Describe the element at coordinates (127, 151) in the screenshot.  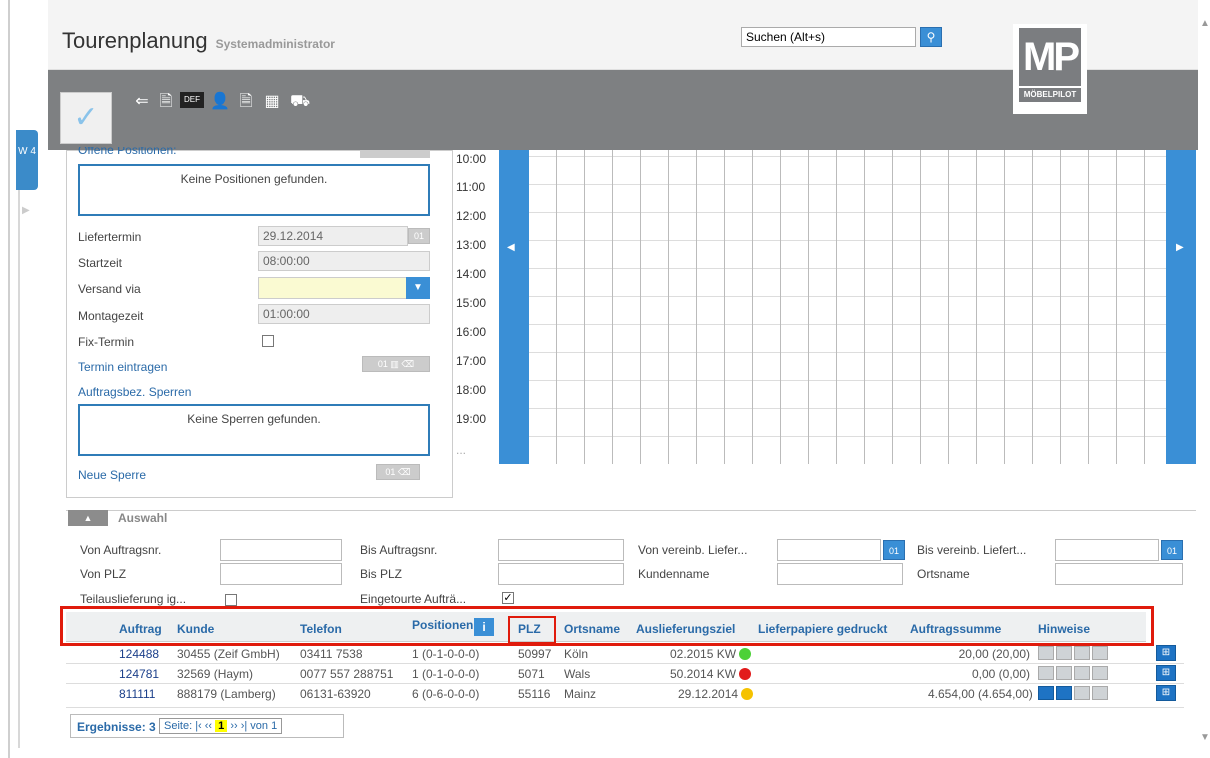
I see `offene-title: Offene Positionen:` at that location.